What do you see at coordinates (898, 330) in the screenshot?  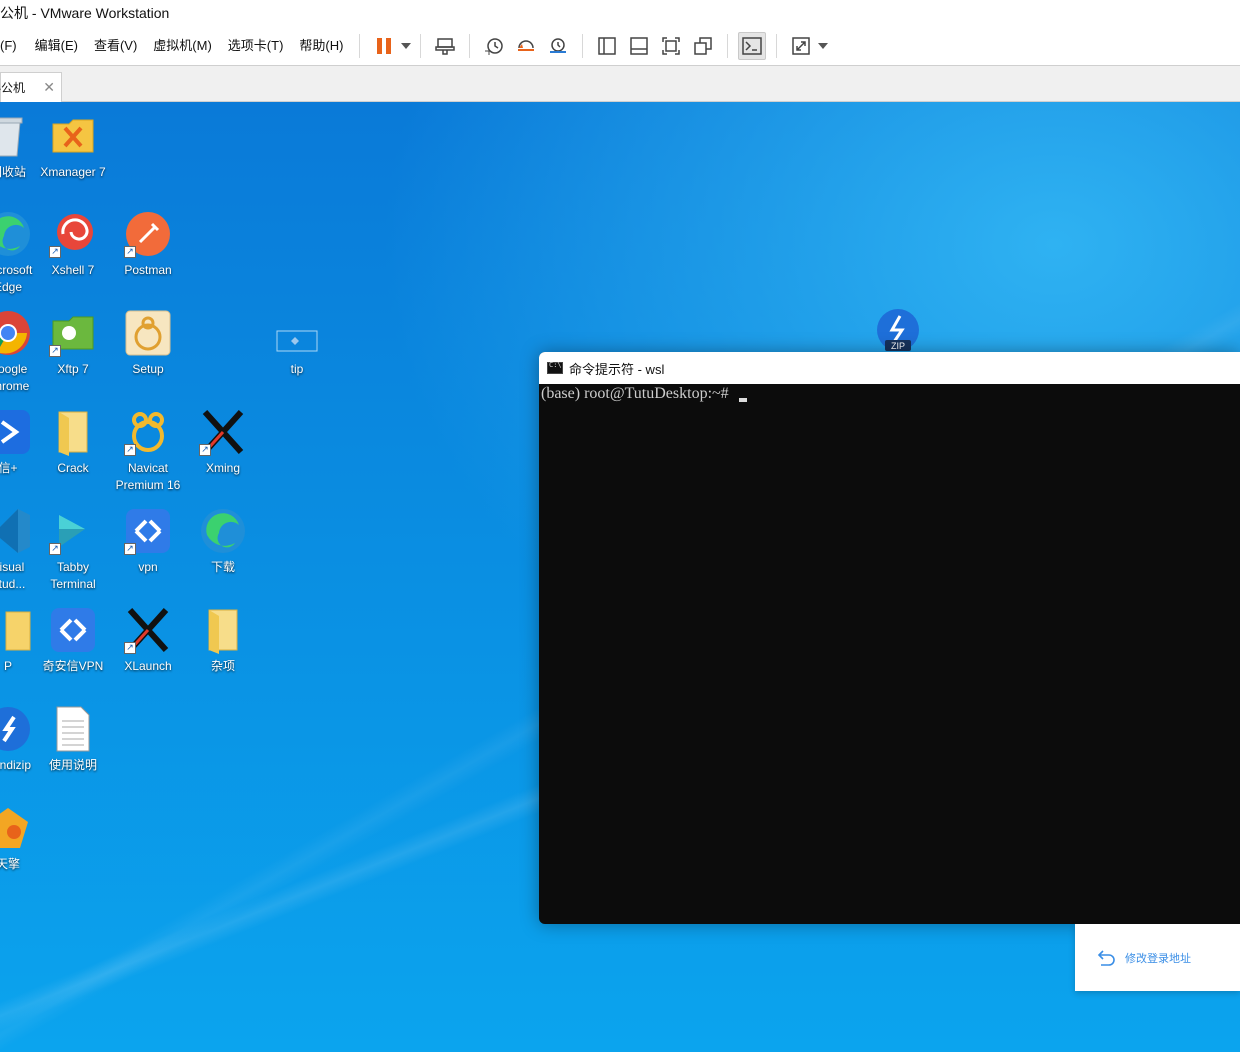 I see `bandizip-float-icon: ZIP` at bounding box center [898, 330].